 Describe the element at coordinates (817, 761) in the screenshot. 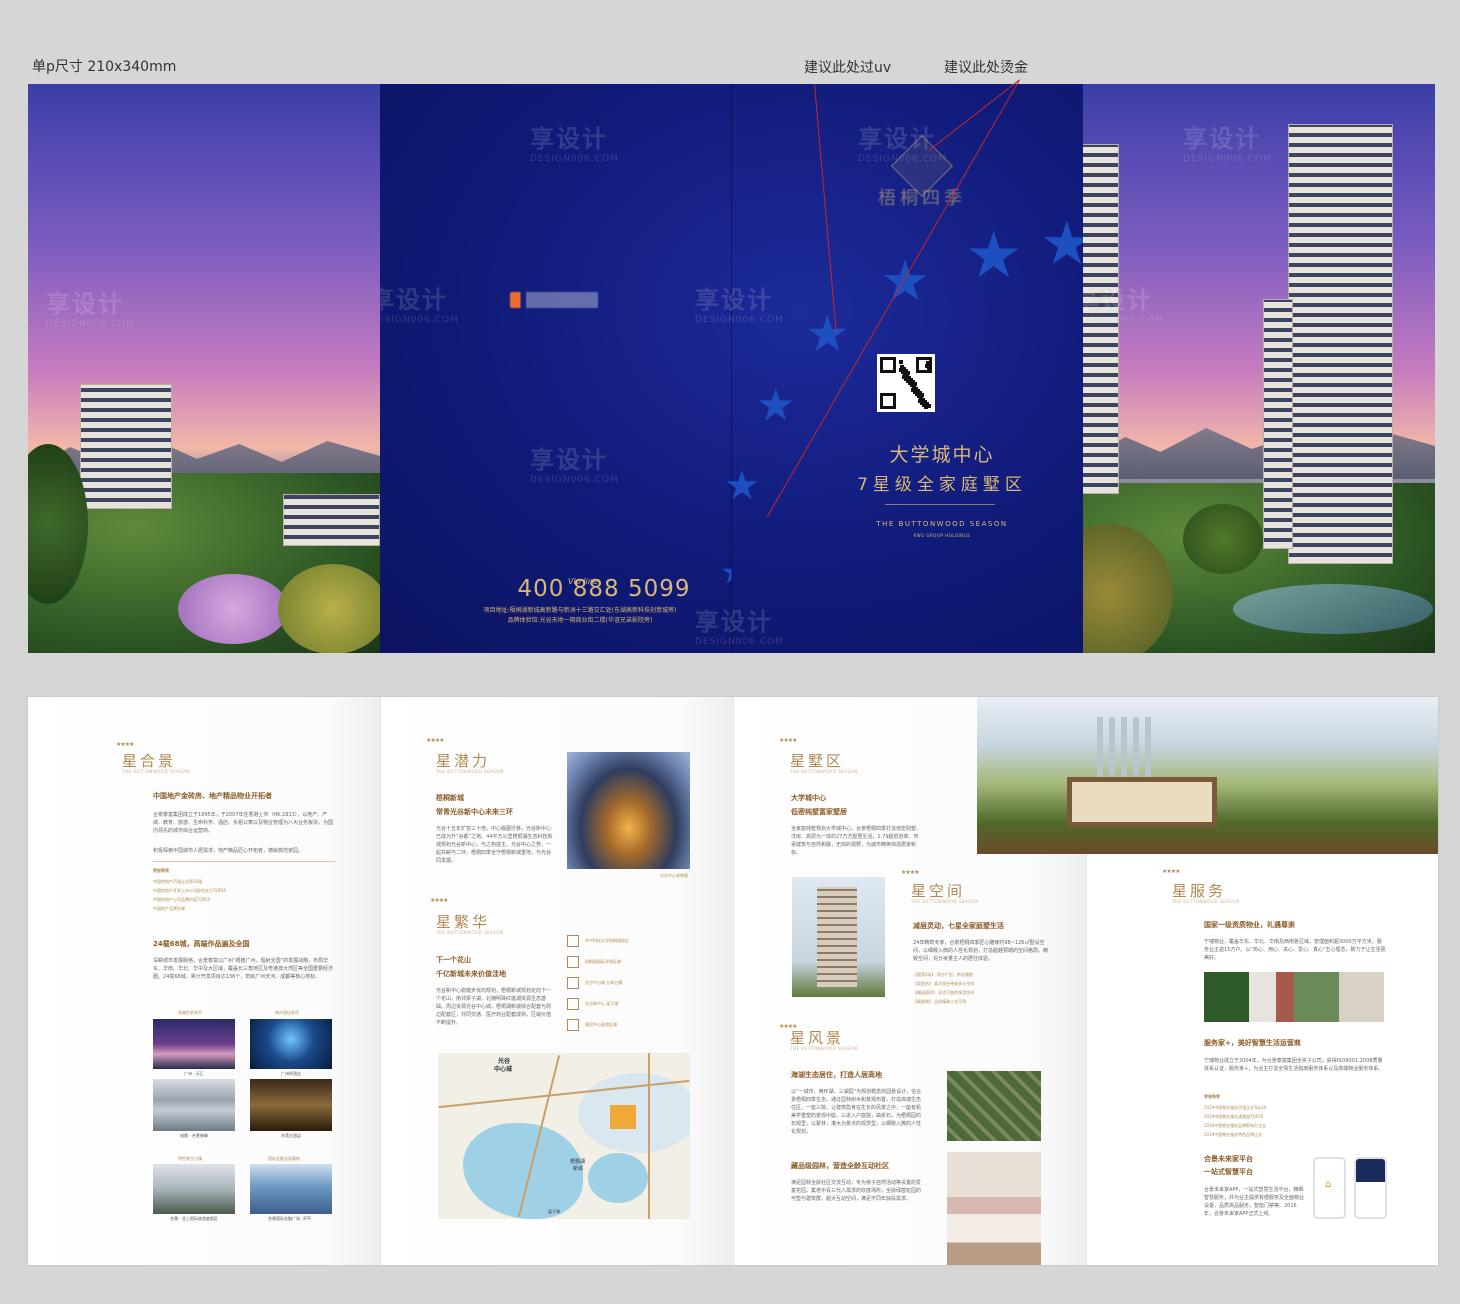

I see `section-title: 星墅区` at that location.